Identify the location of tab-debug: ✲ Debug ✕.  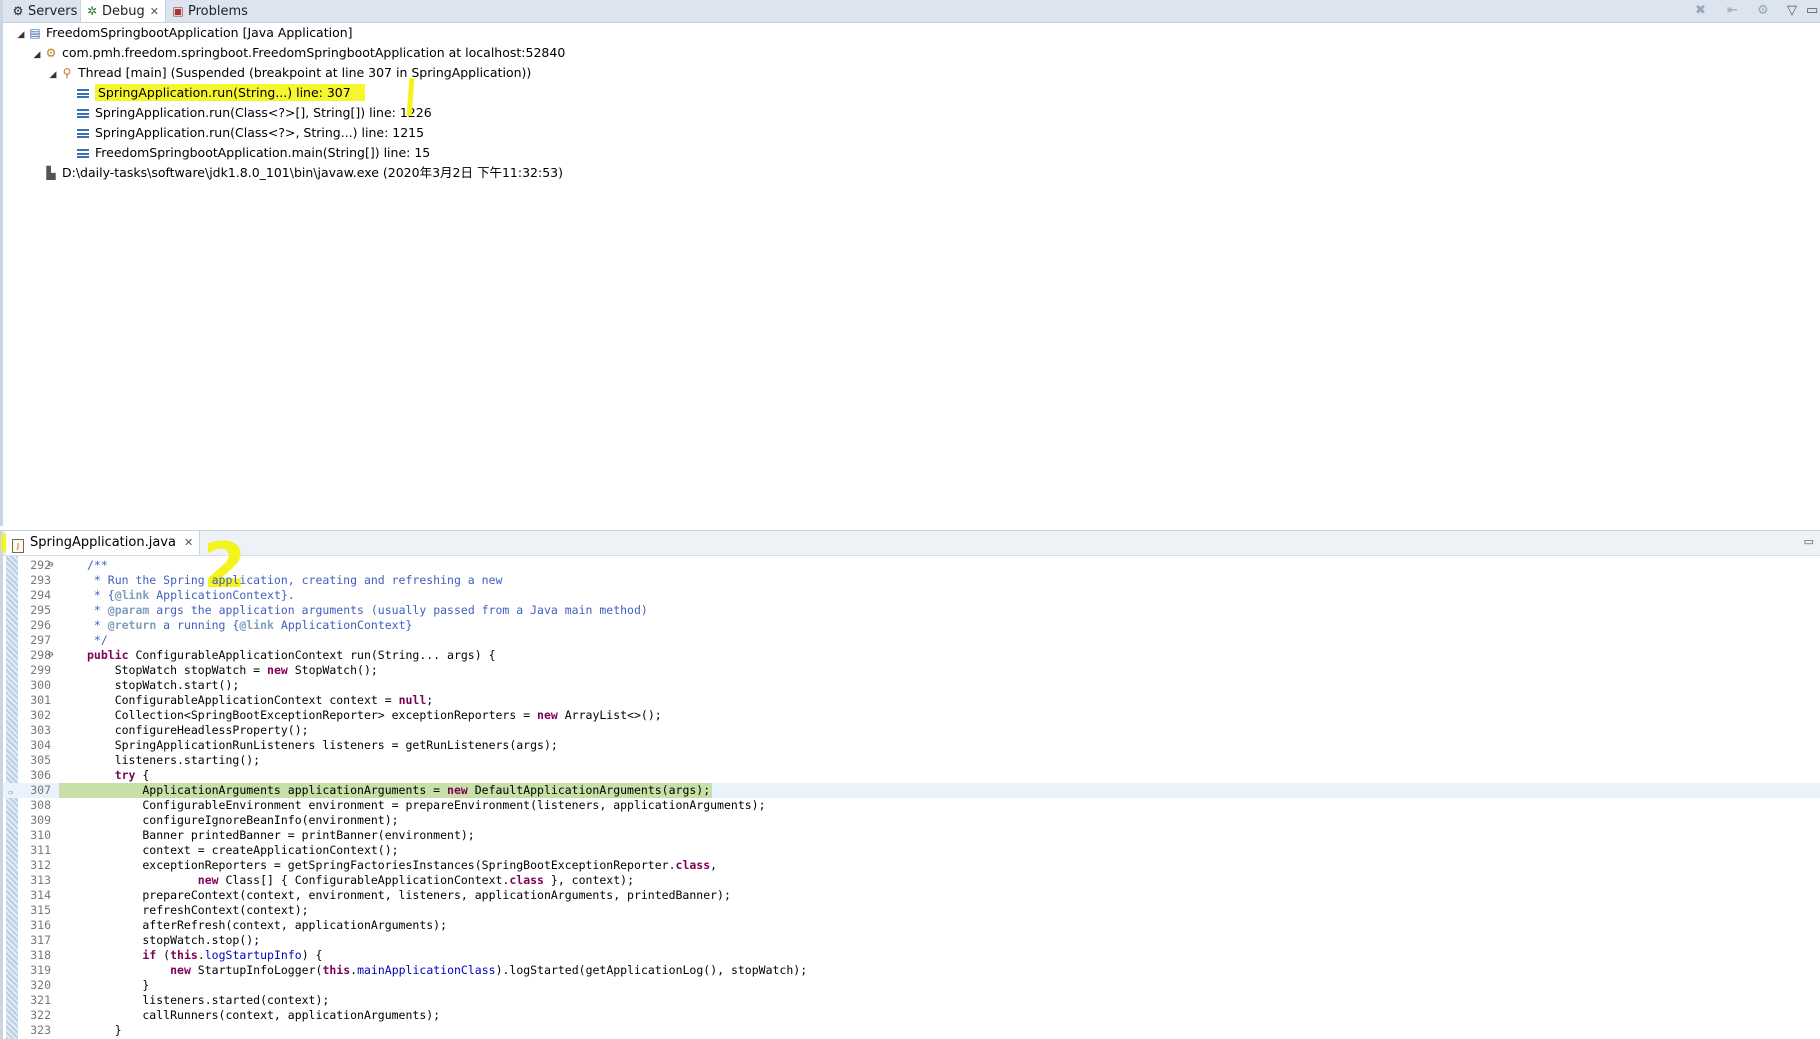
(123, 11).